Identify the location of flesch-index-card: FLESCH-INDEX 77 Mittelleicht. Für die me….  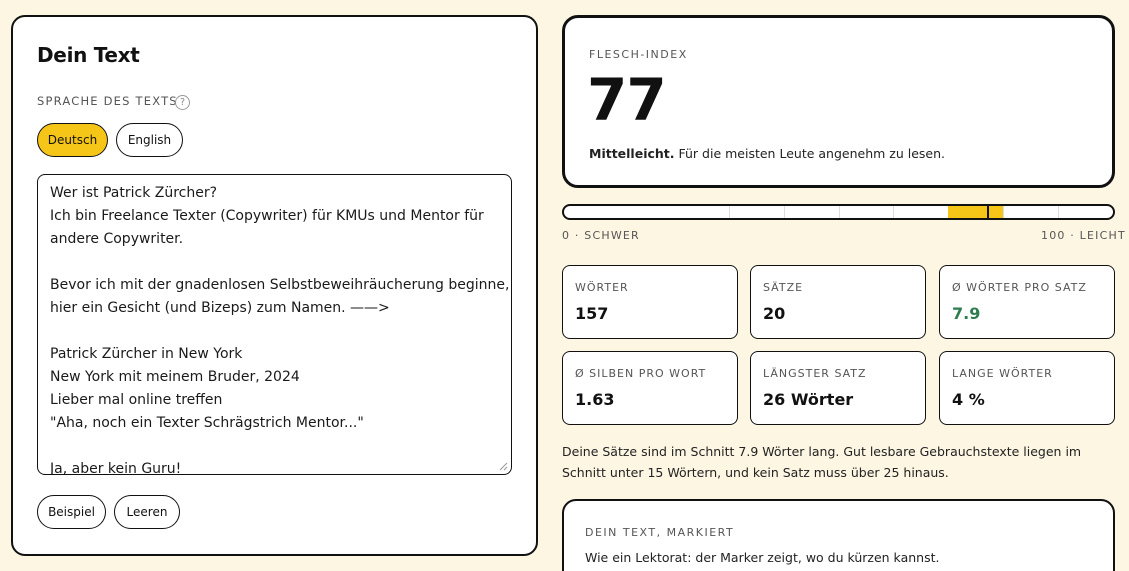
(838, 101).